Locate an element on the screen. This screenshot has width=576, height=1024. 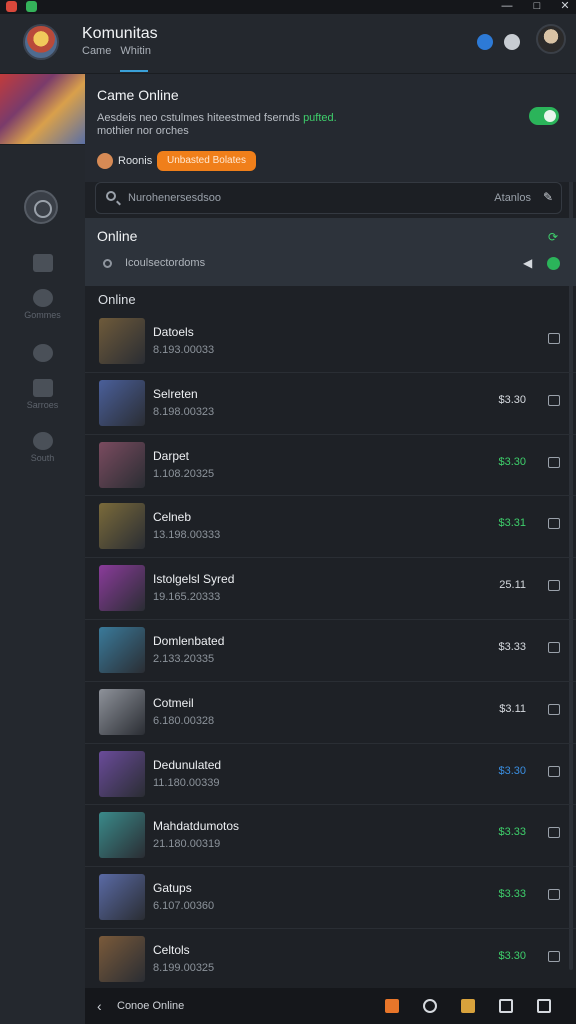
edit-icon: ✎ is located at coordinates (548, 197).